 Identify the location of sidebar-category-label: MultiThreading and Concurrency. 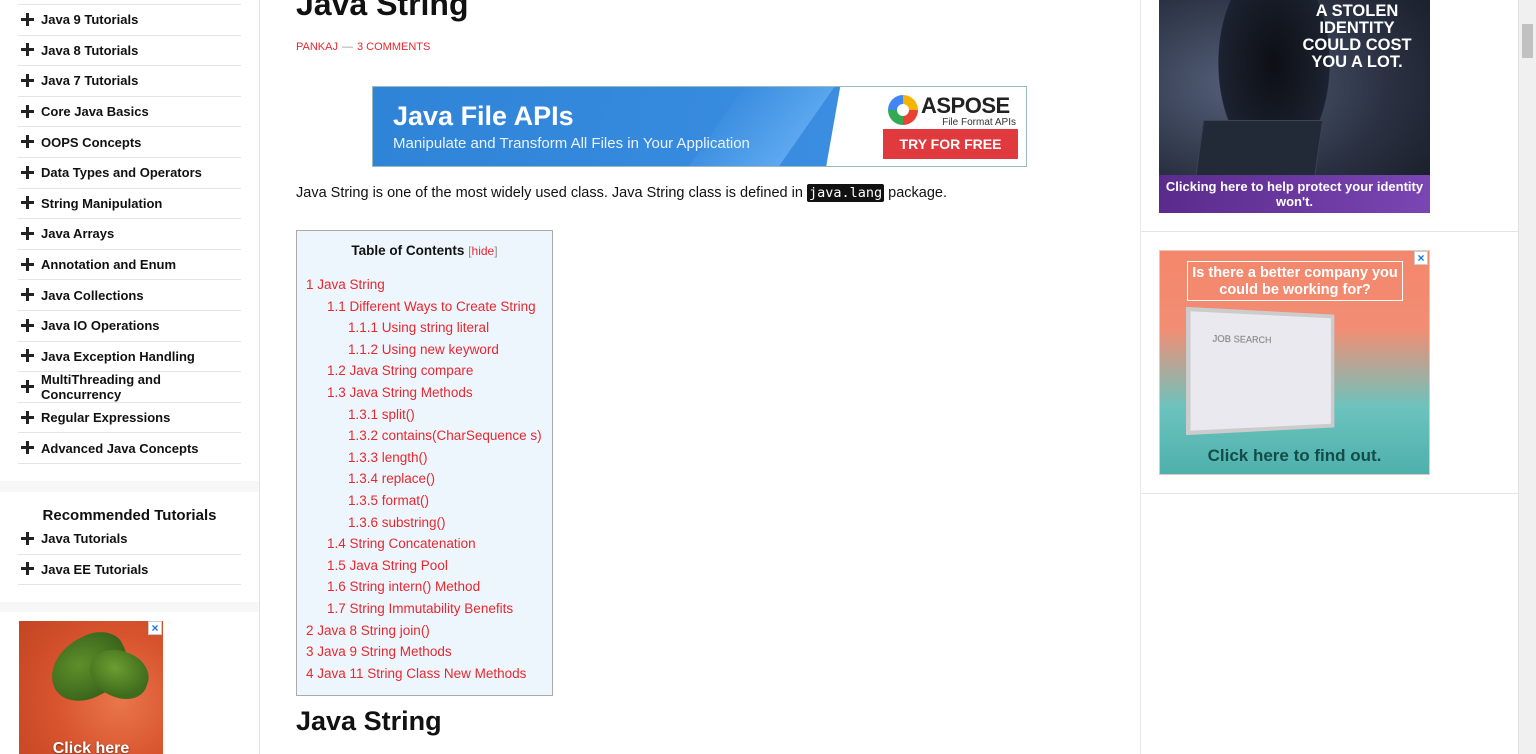
(141, 387).